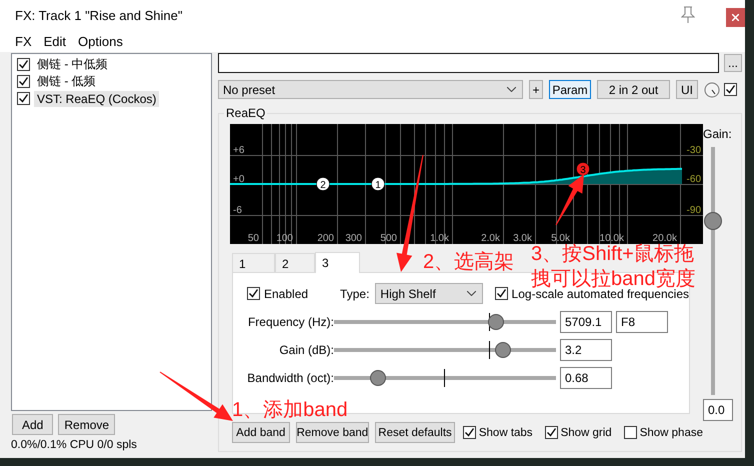 The image size is (754, 466). Describe the element at coordinates (337, 262) in the screenshot. I see `band-tab: 3` at that location.